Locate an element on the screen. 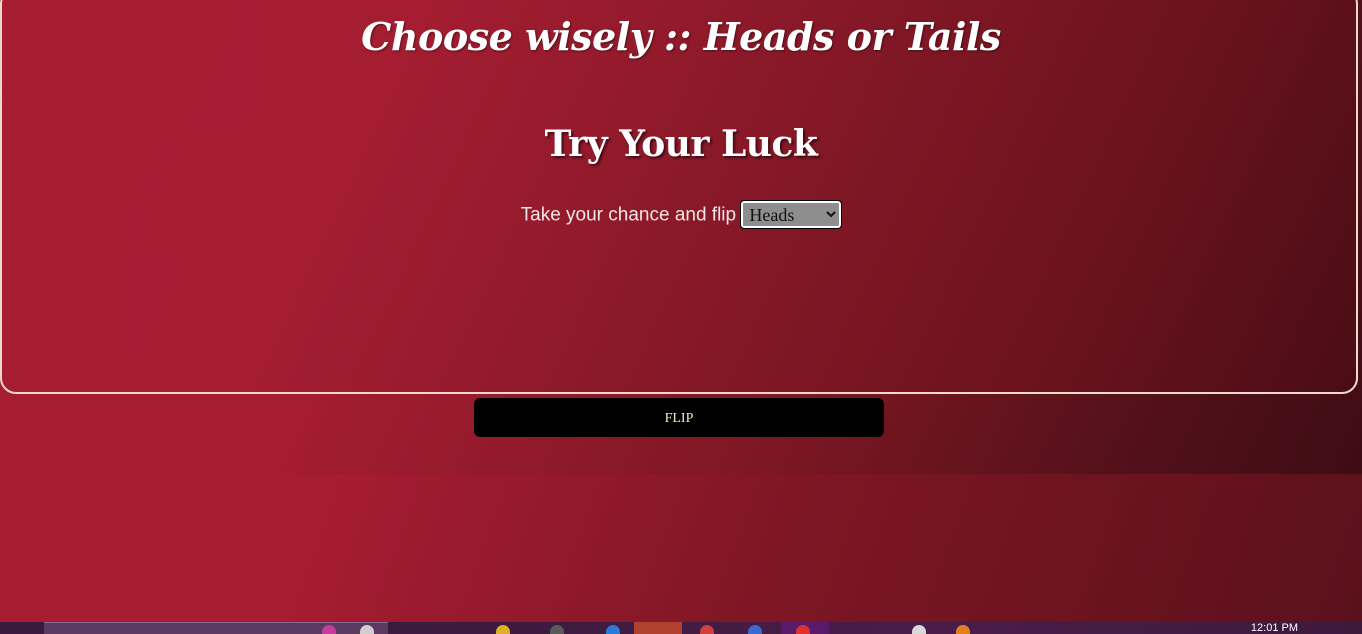 The image size is (1362, 634). os-taskbar: 12:01 PM is located at coordinates (681, 628).